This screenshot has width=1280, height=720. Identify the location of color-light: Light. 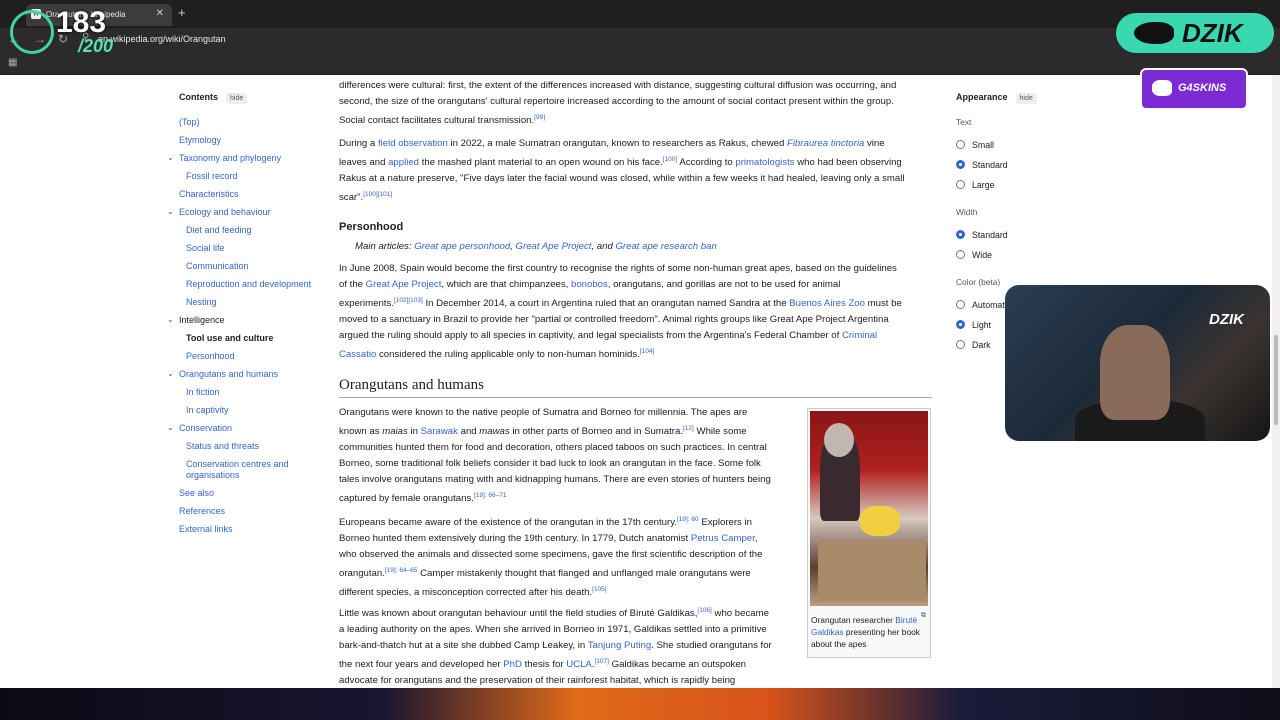
(973, 325).